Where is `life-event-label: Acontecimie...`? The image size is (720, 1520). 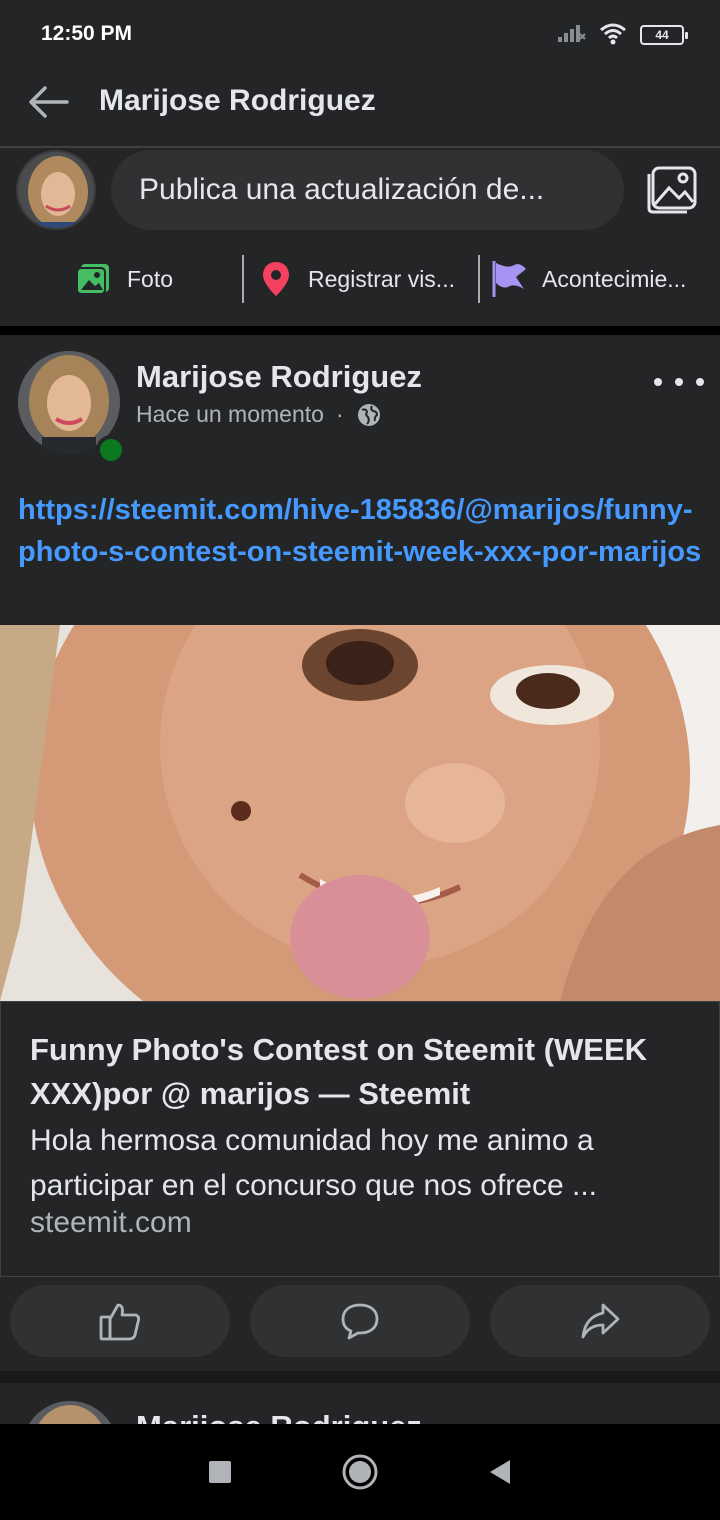 life-event-label: Acontecimie... is located at coordinates (614, 278).